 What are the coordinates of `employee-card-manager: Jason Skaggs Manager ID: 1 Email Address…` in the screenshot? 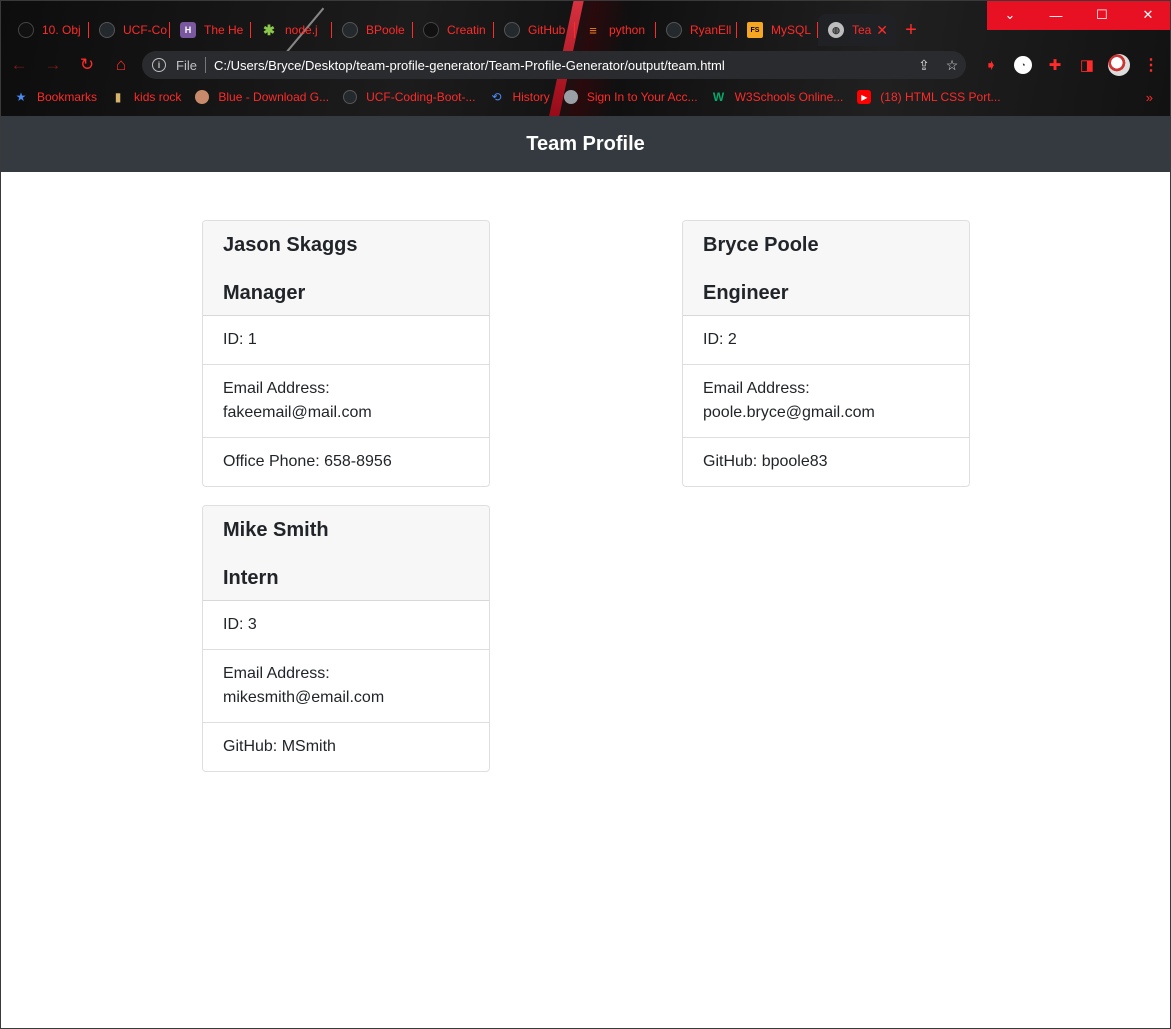 It's located at (346, 353).